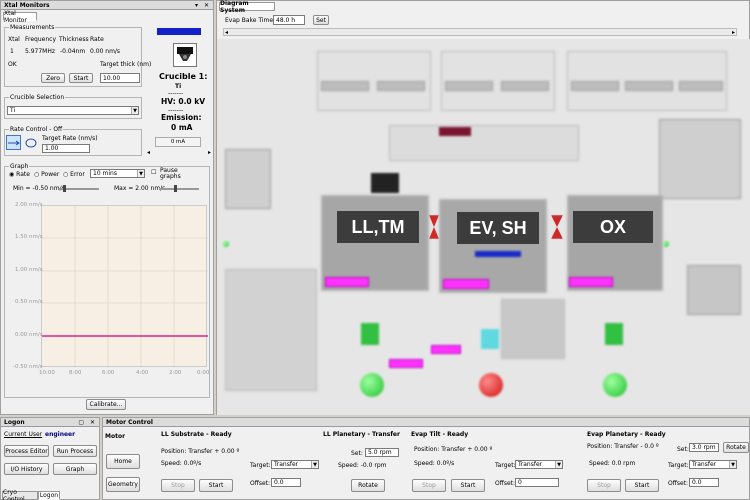 This screenshot has width=750, height=500. I want to click on ll-substrate-offset-input: 0.0, so click(286, 482).